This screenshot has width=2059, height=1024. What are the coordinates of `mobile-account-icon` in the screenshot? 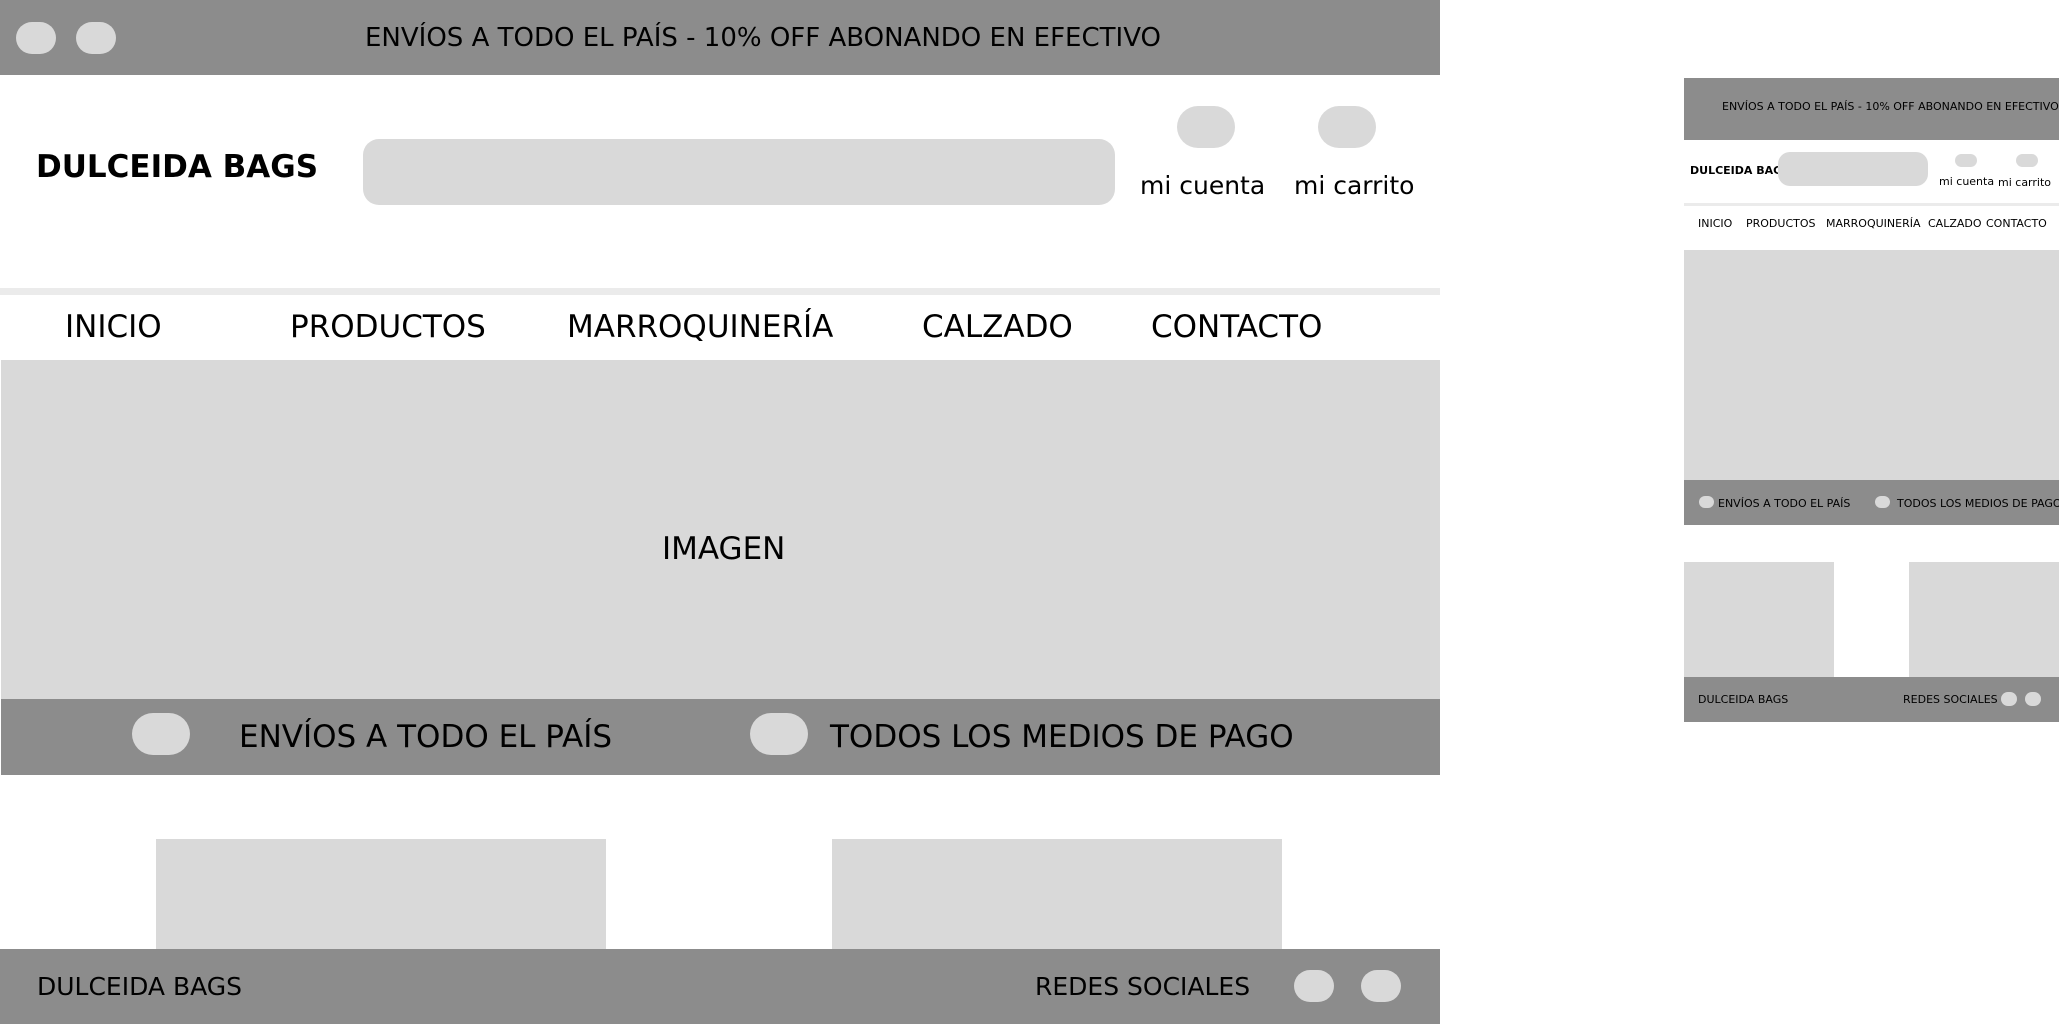 It's located at (1966, 160).